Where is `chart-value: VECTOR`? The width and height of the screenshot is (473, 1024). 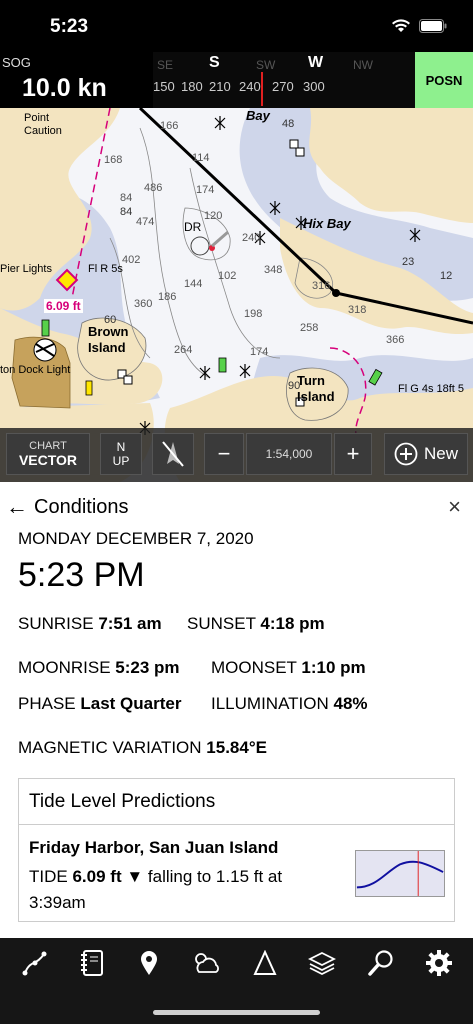
chart-value: VECTOR is located at coordinates (48, 460).